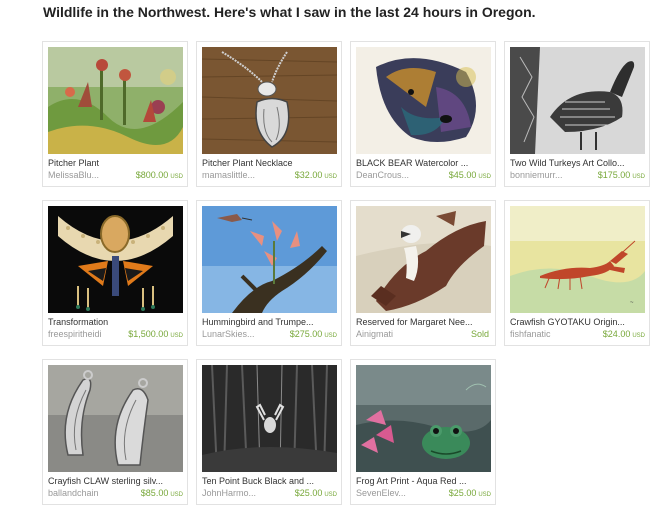 The image size is (663, 518). Describe the element at coordinates (423, 418) in the screenshot. I see `listing-image-frog-art-print` at that location.